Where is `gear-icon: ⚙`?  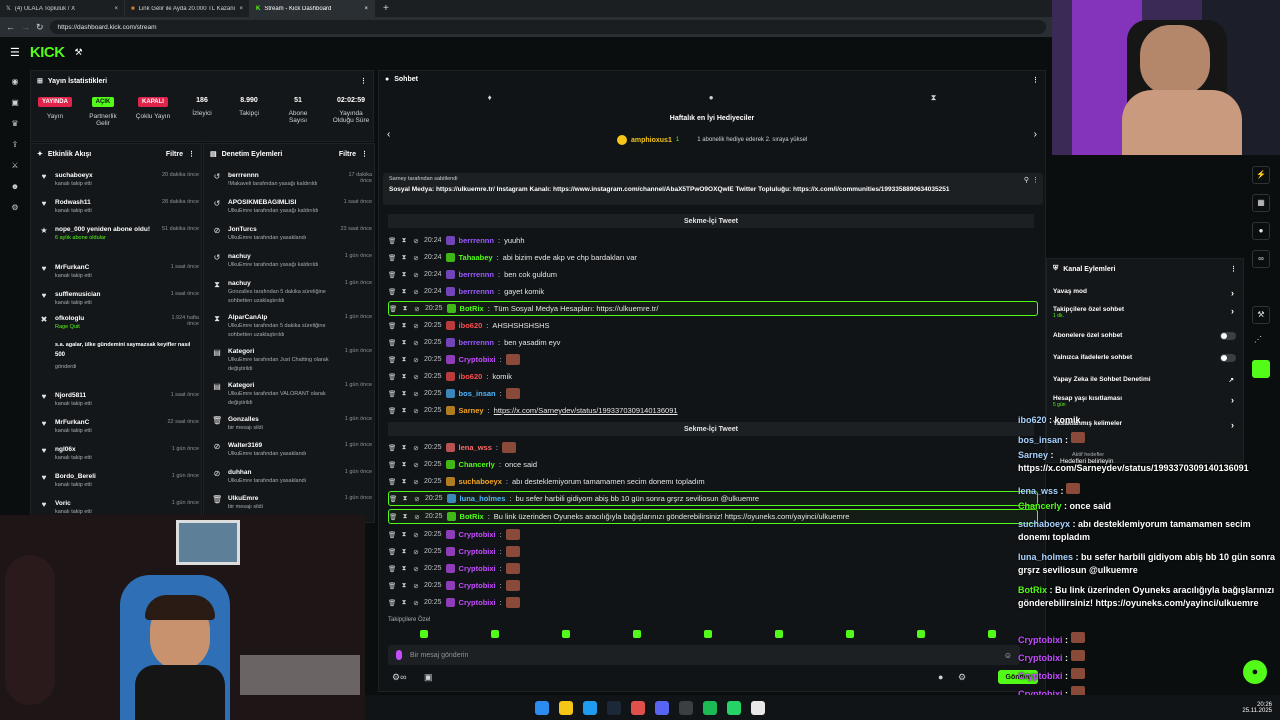
gear-icon: ⚙ is located at coordinates (962, 677).